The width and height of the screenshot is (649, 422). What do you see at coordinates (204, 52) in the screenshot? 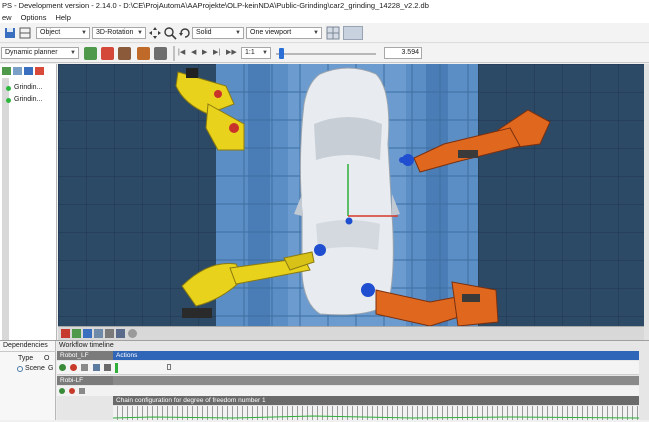
I see `play-button: ▶` at bounding box center [204, 52].